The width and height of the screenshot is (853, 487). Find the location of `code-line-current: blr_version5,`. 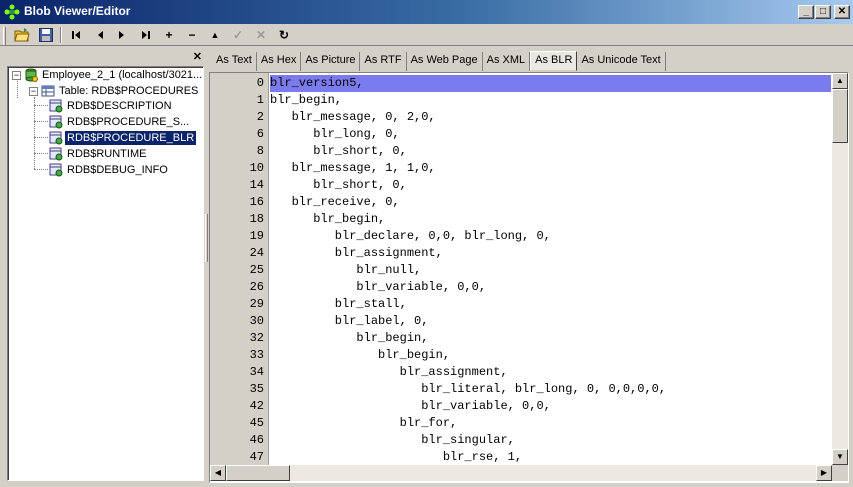

code-line-current: blr_version5, is located at coordinates (550, 83).